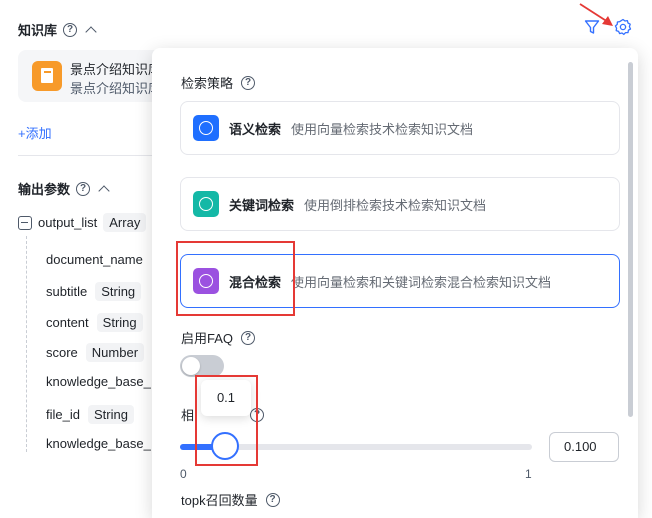 This screenshot has width=652, height=518. Describe the element at coordinates (206, 204) in the screenshot. I see `keyword-search-icon` at that location.